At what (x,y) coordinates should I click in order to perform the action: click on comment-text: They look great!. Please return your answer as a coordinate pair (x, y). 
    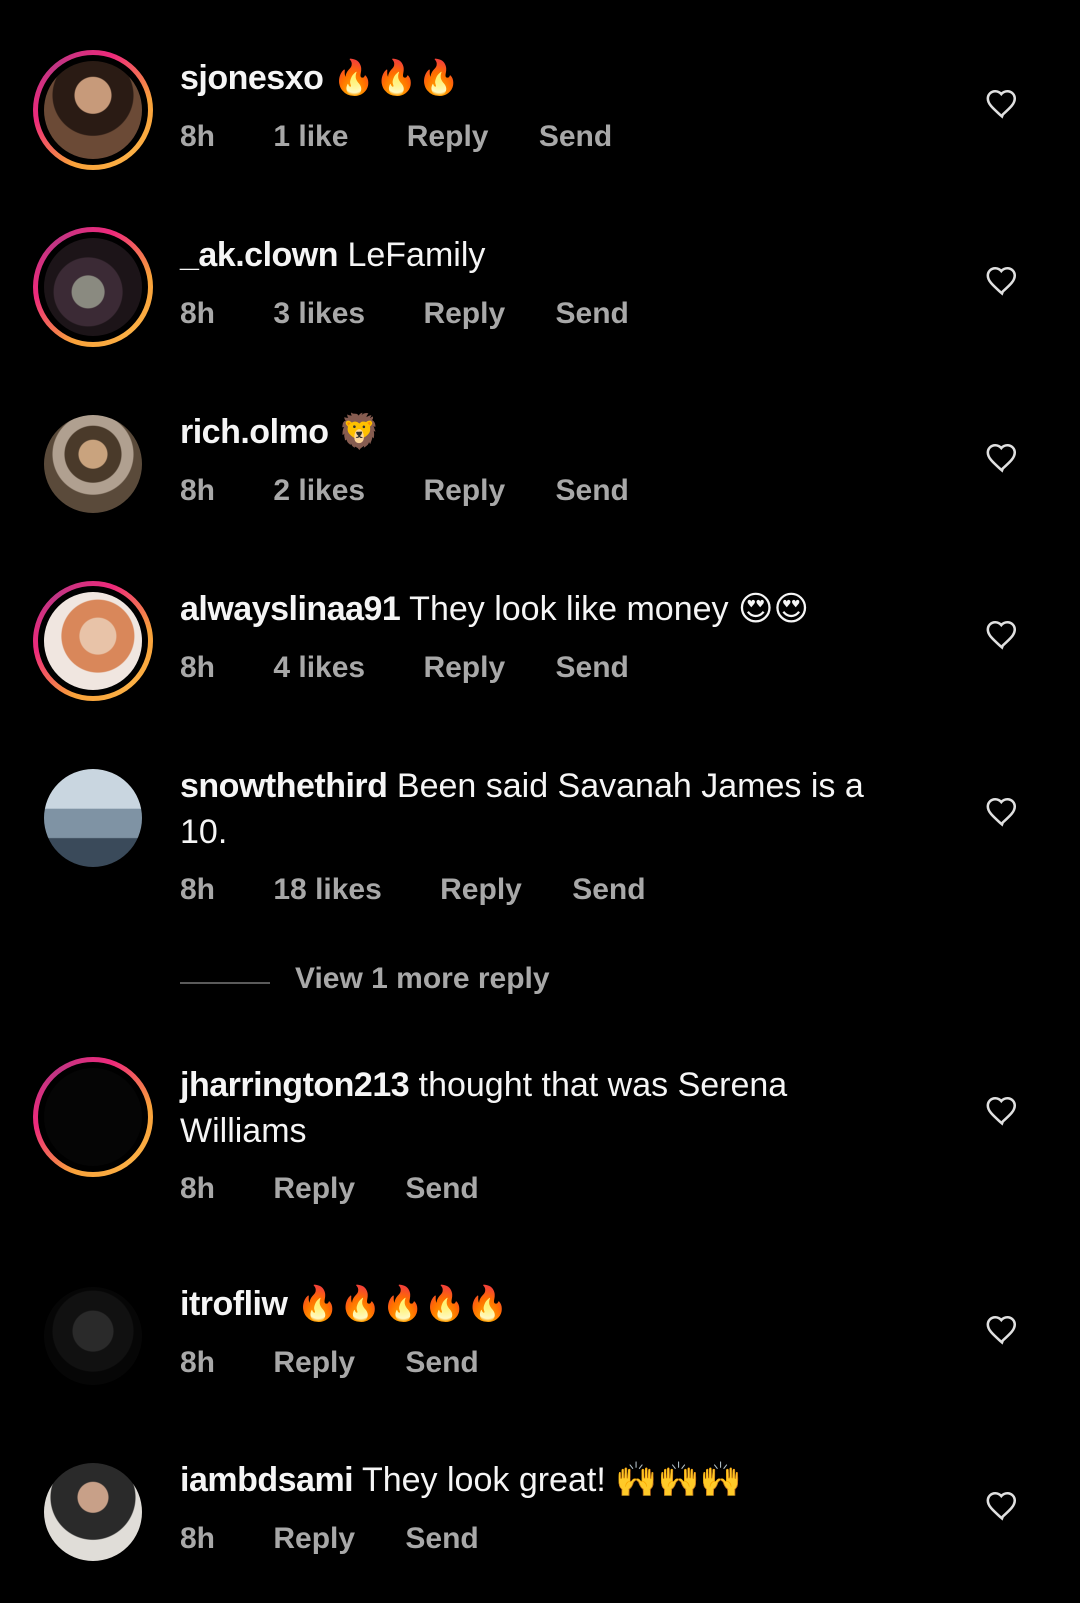
    Looking at the image, I should click on (483, 1480).